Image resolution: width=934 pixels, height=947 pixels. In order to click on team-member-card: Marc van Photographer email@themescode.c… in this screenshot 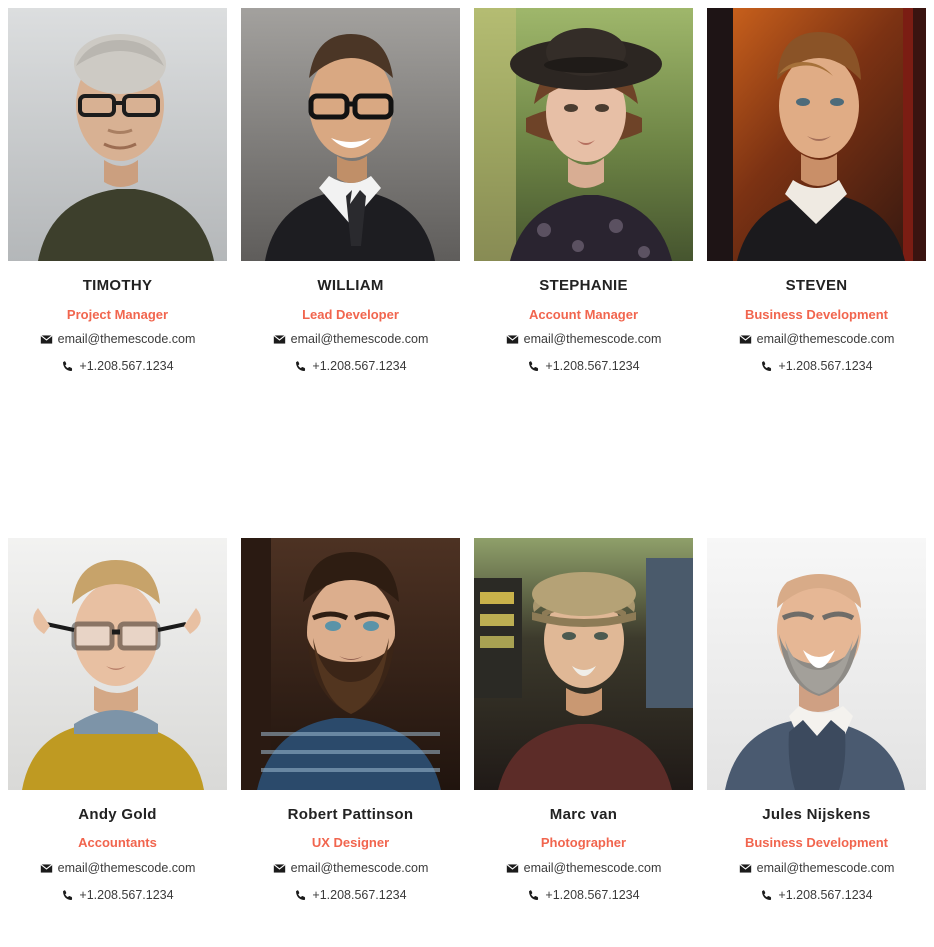, I will do `click(583, 720)`.